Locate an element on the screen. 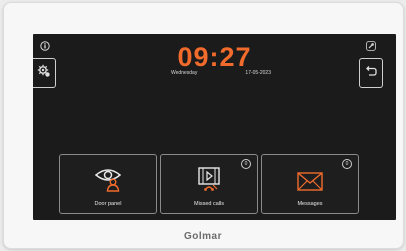 The image size is (406, 251). messages-label: Messages is located at coordinates (310, 204).